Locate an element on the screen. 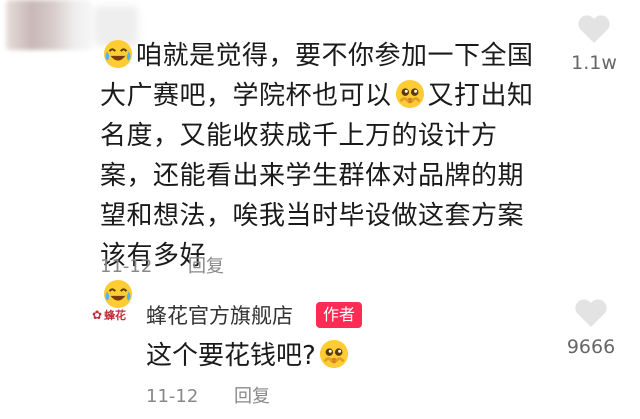 The width and height of the screenshot is (640, 419). like-button: 9666 is located at coordinates (591, 328).